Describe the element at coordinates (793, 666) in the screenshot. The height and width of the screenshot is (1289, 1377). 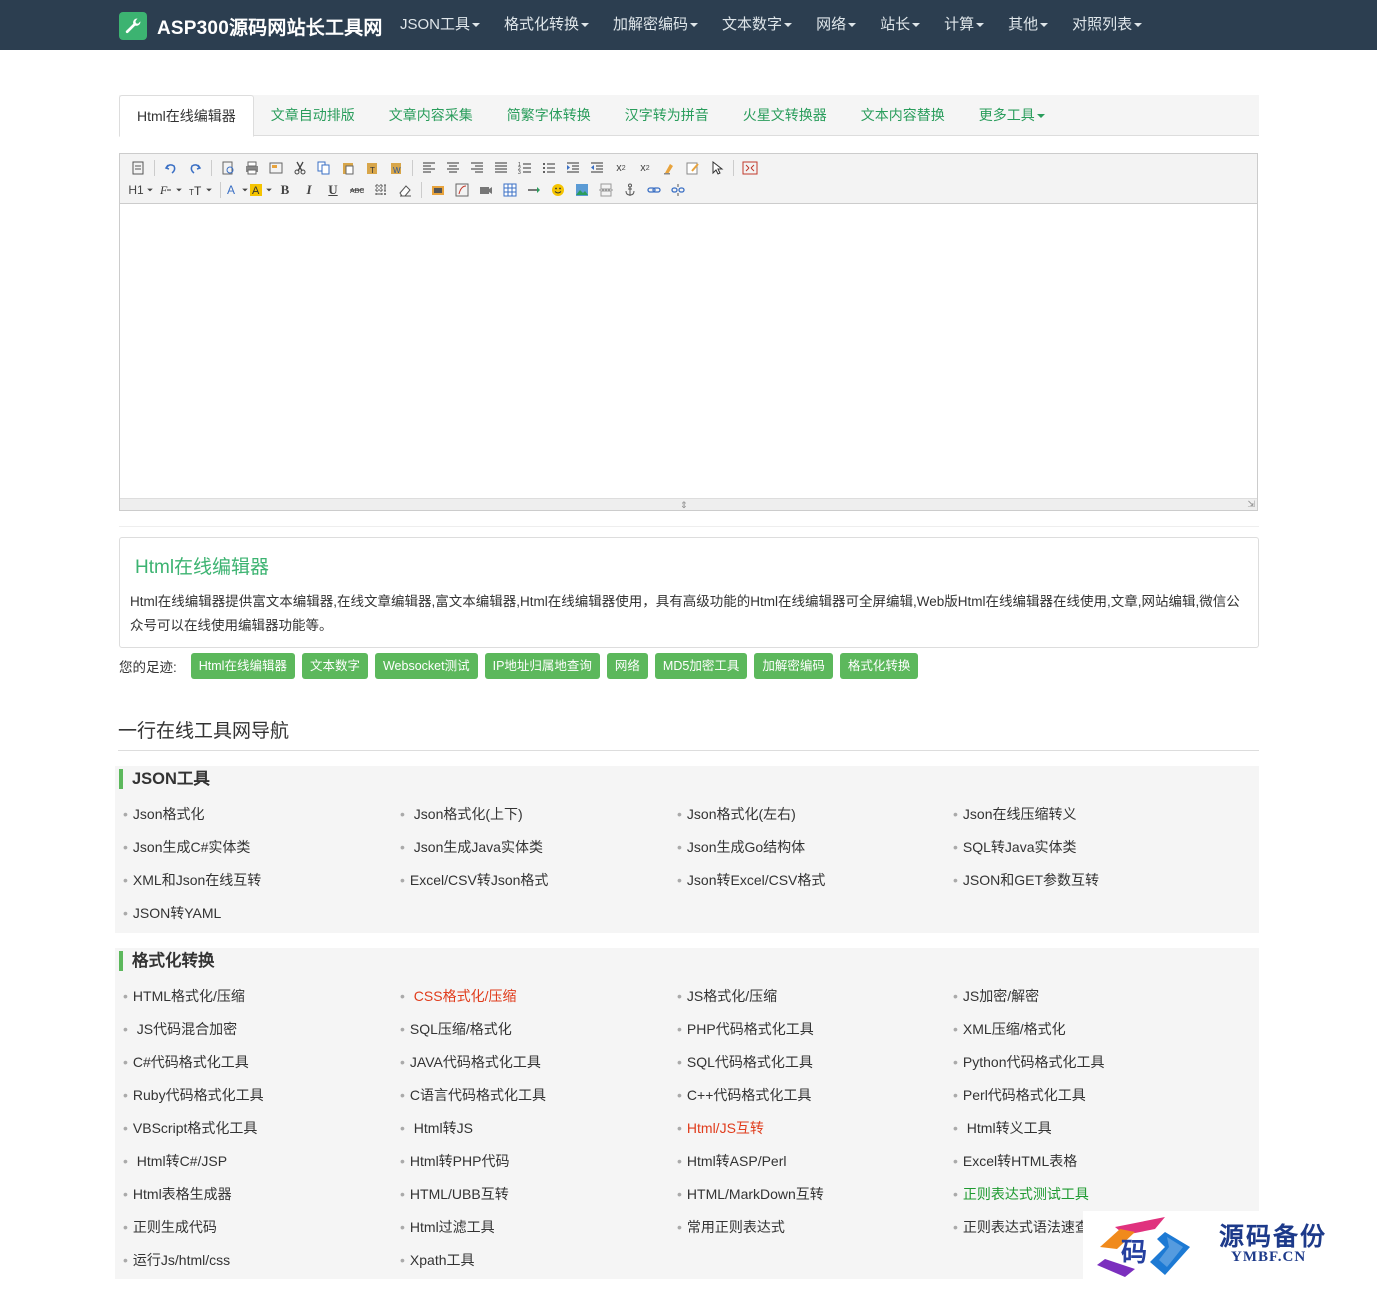
I see `footprint-tag: 加解密编码` at that location.